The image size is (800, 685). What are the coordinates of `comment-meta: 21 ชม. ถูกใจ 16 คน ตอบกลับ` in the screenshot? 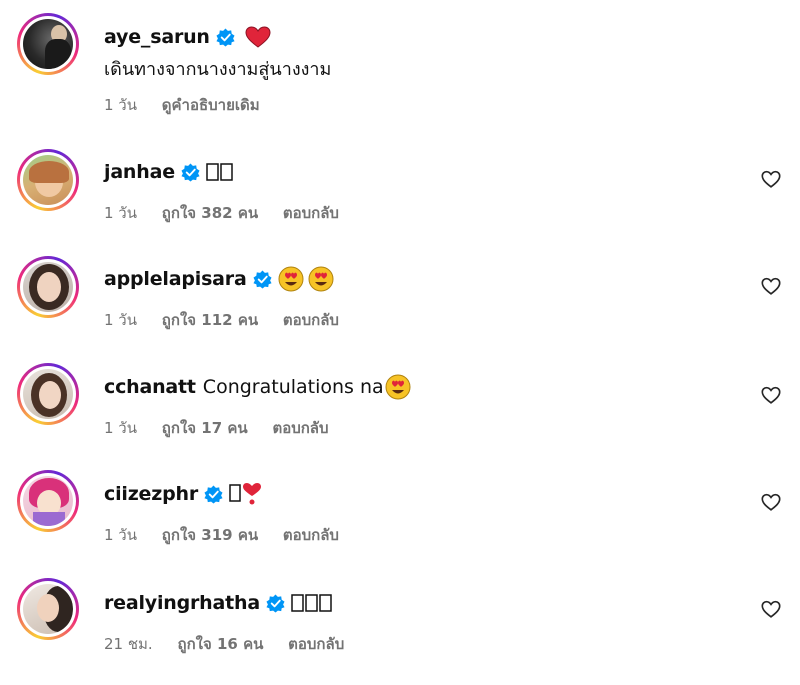 It's located at (234, 644).